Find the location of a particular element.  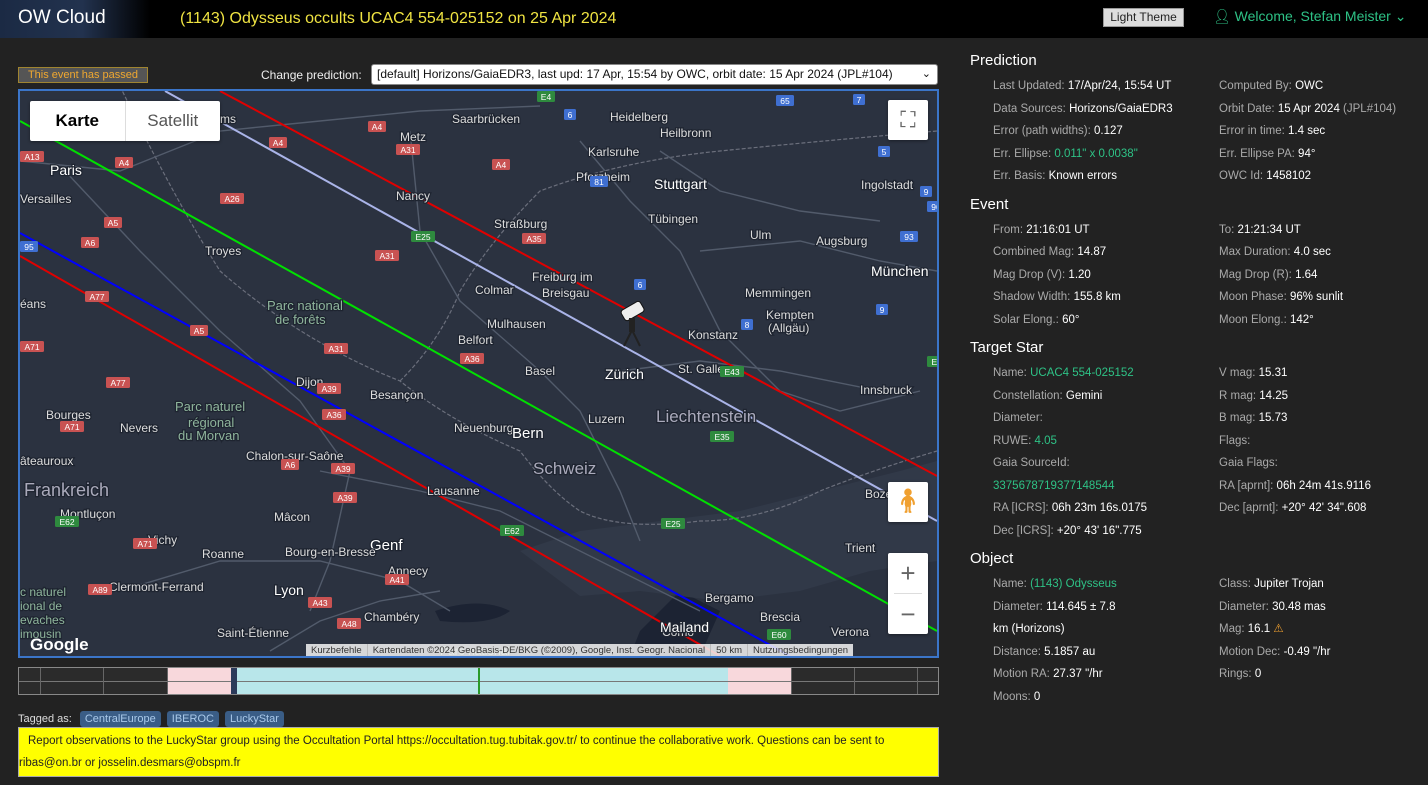

map-place-label: Freiburg im is located at coordinates (562, 277).